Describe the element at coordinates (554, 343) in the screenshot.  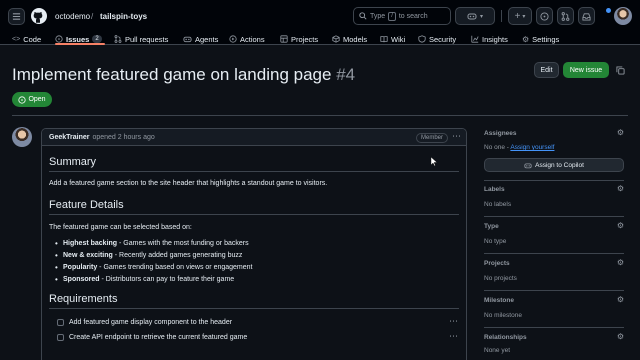
I see `sidebar-relationships: Relationships ⚙ None yet` at that location.